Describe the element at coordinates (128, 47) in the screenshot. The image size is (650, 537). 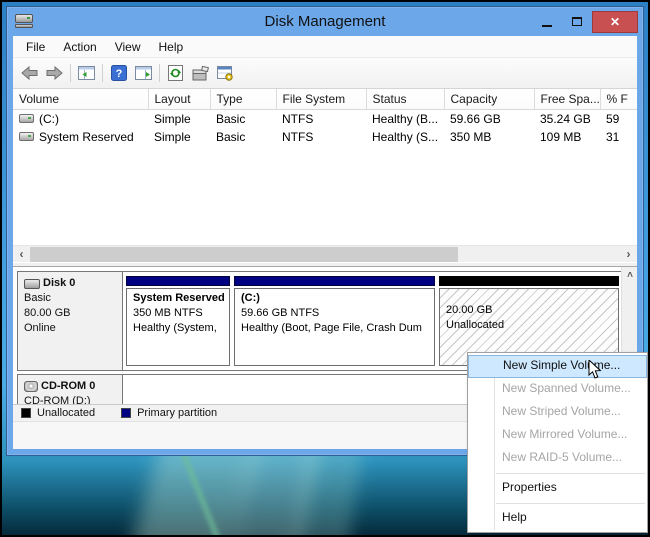
I see `menu-view: View` at that location.